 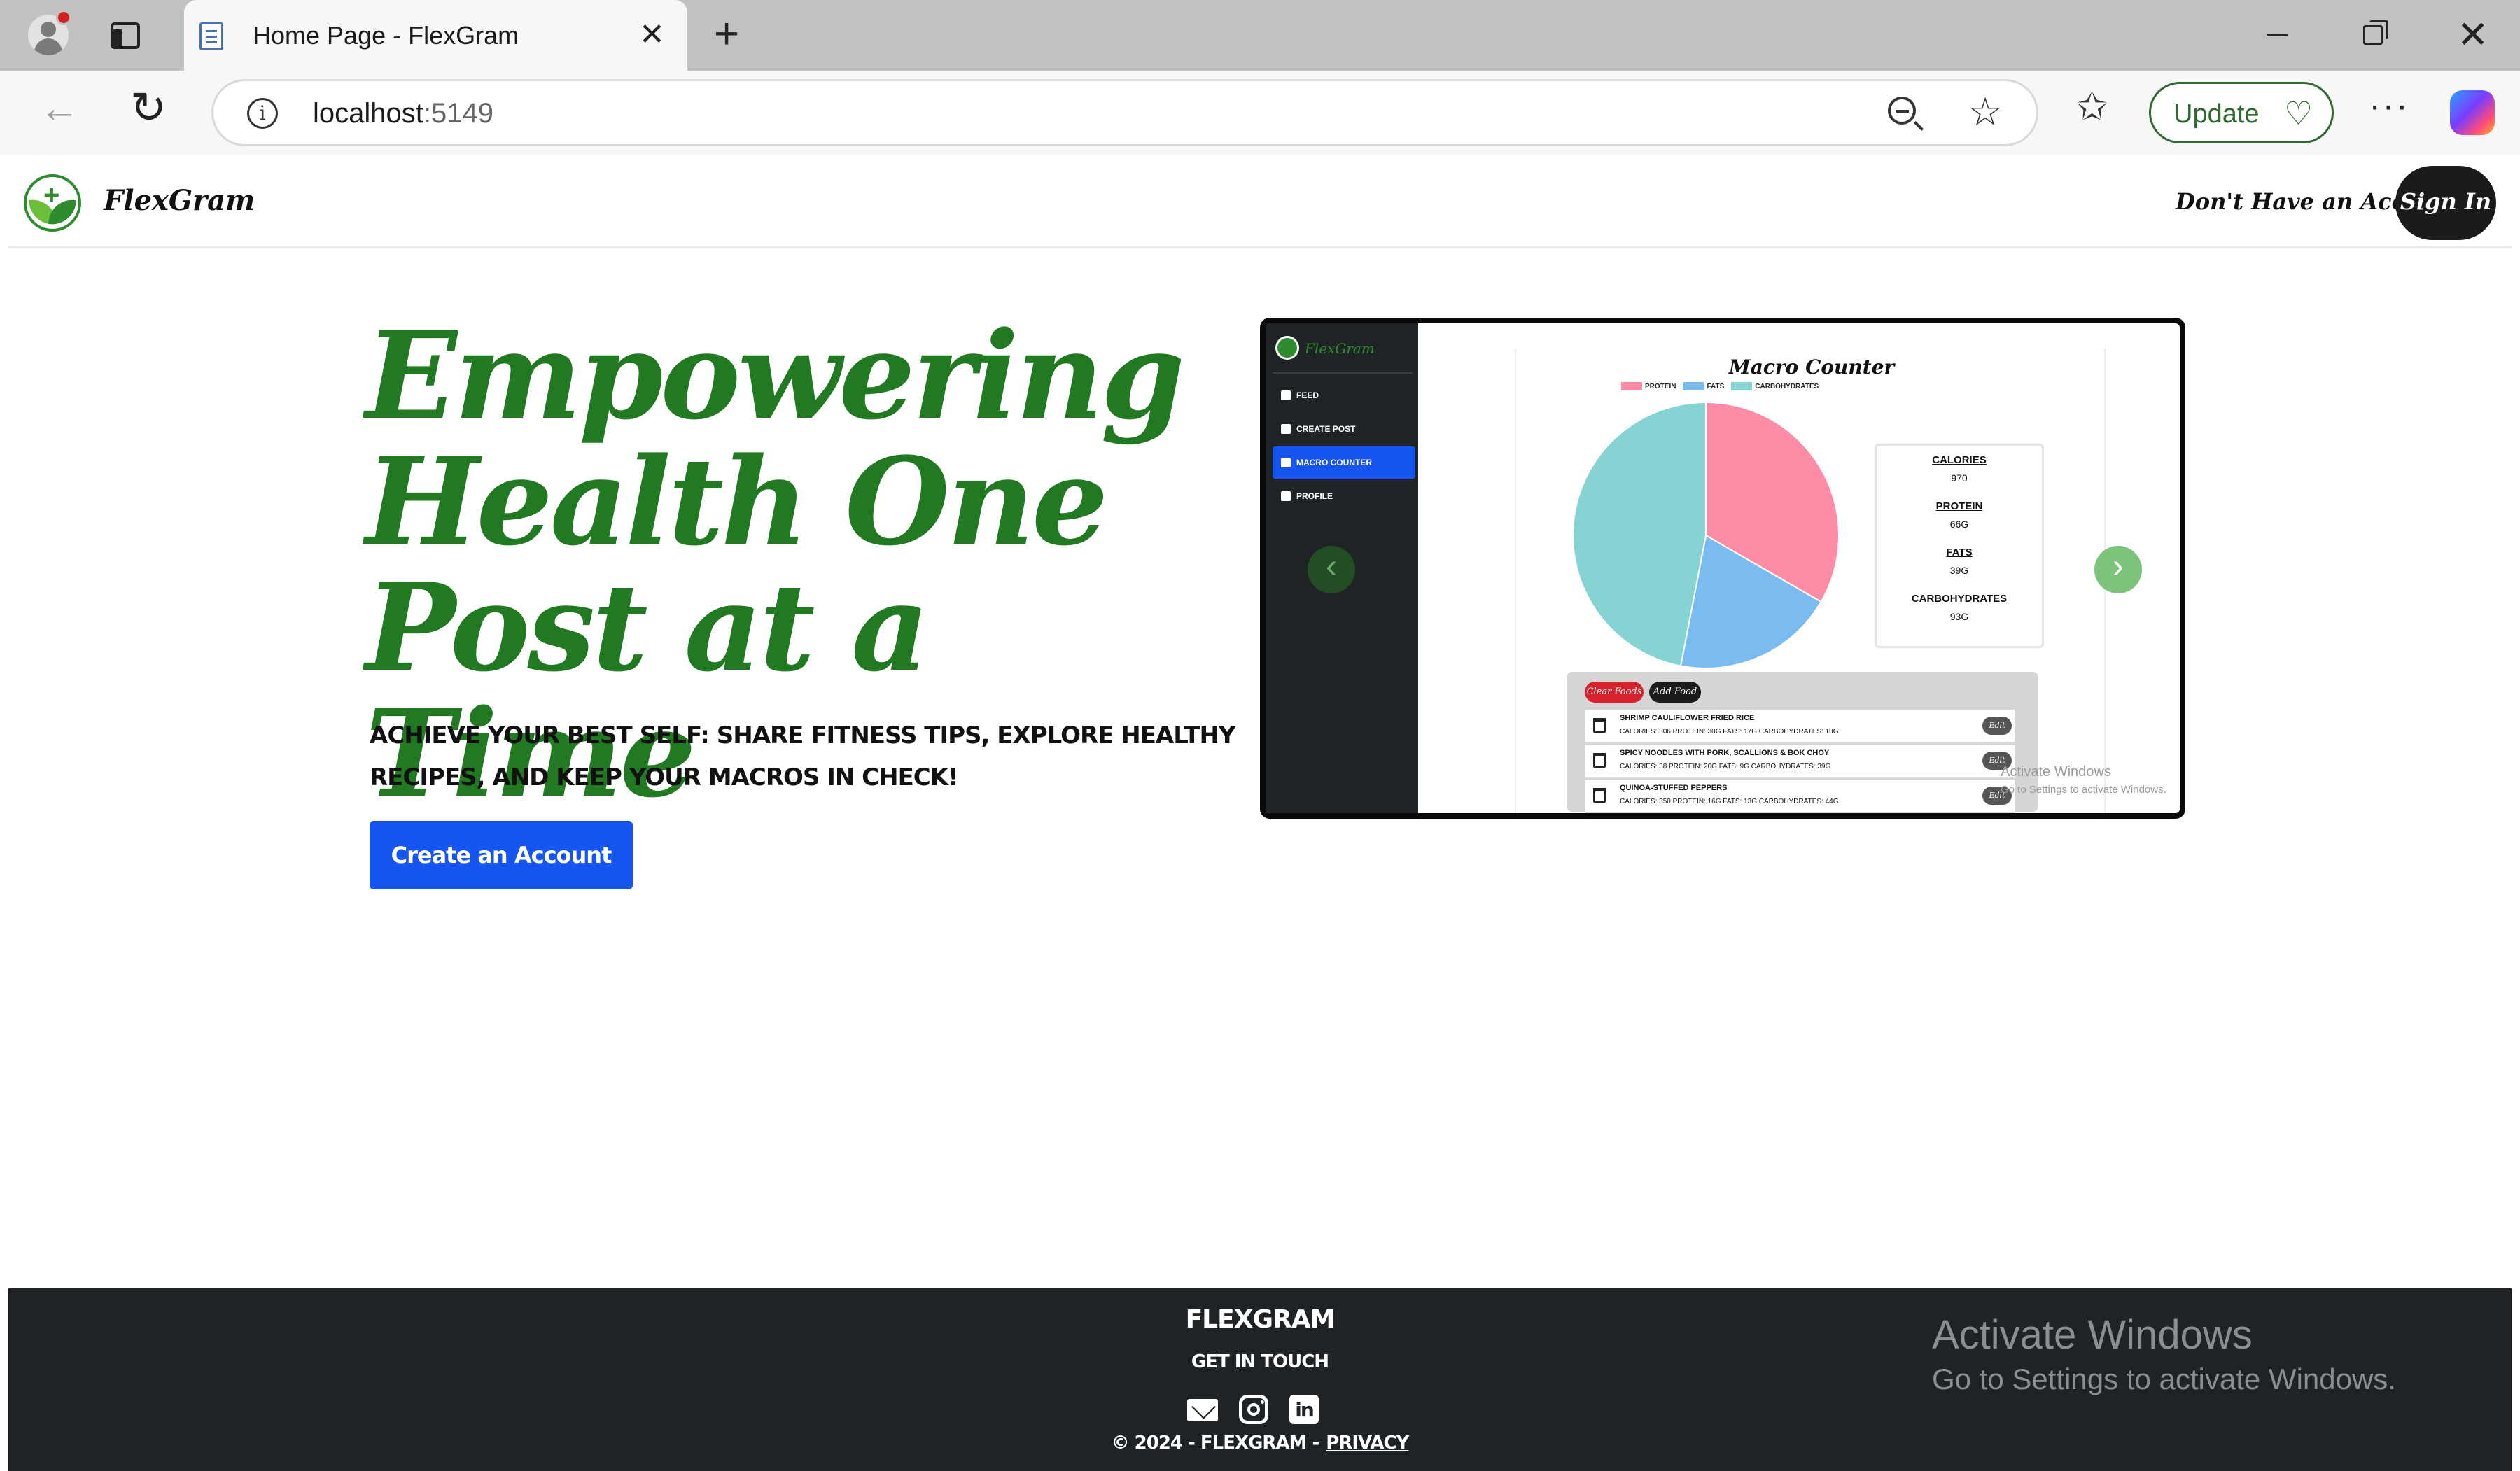 I want to click on zoom-out-icon, so click(x=1902, y=111).